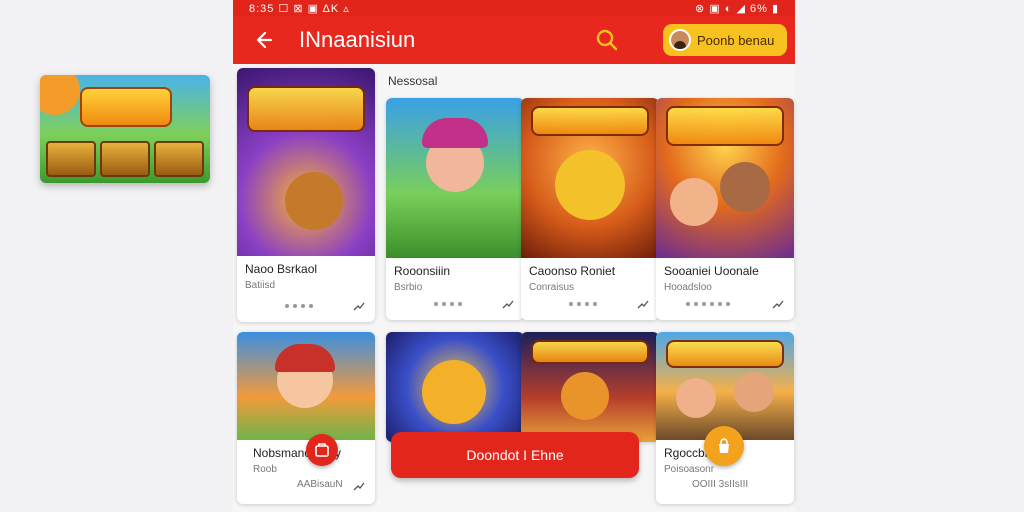 This screenshot has height=512, width=1024. What do you see at coordinates (408, 287) in the screenshot?
I see `game-developer: Bsrbio` at bounding box center [408, 287].